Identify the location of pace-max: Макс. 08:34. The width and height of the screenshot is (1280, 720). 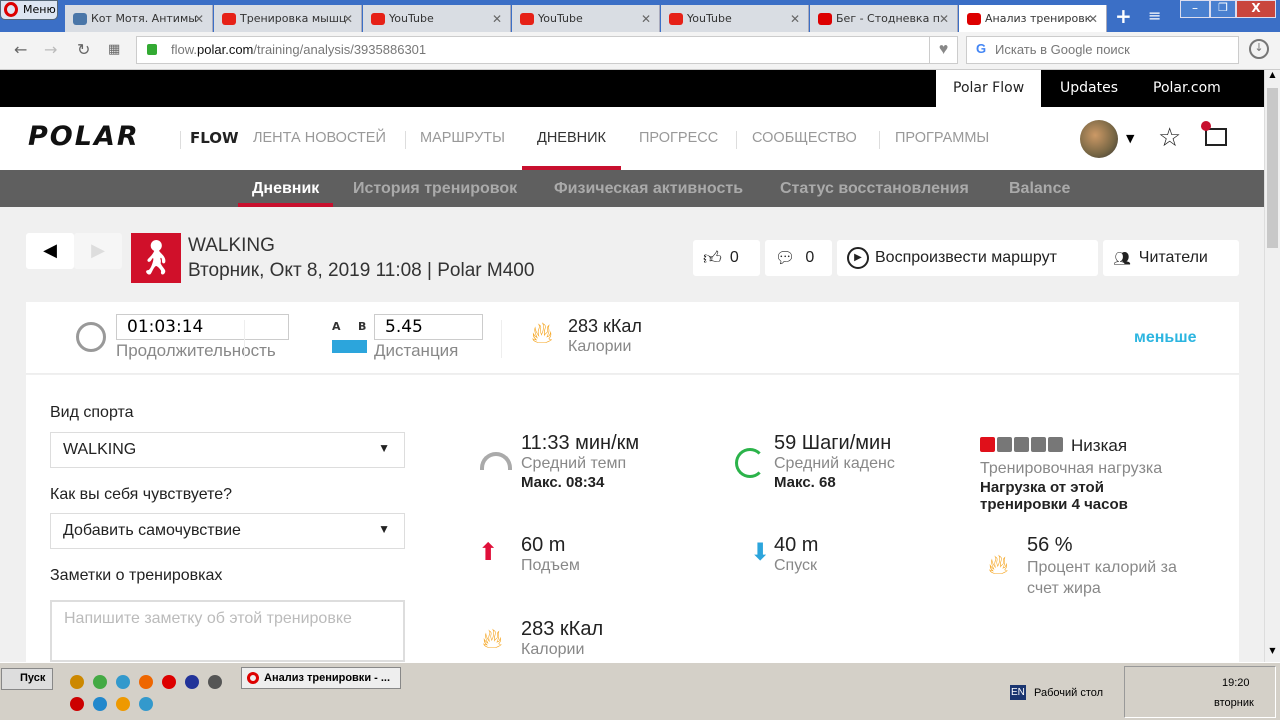
(563, 482).